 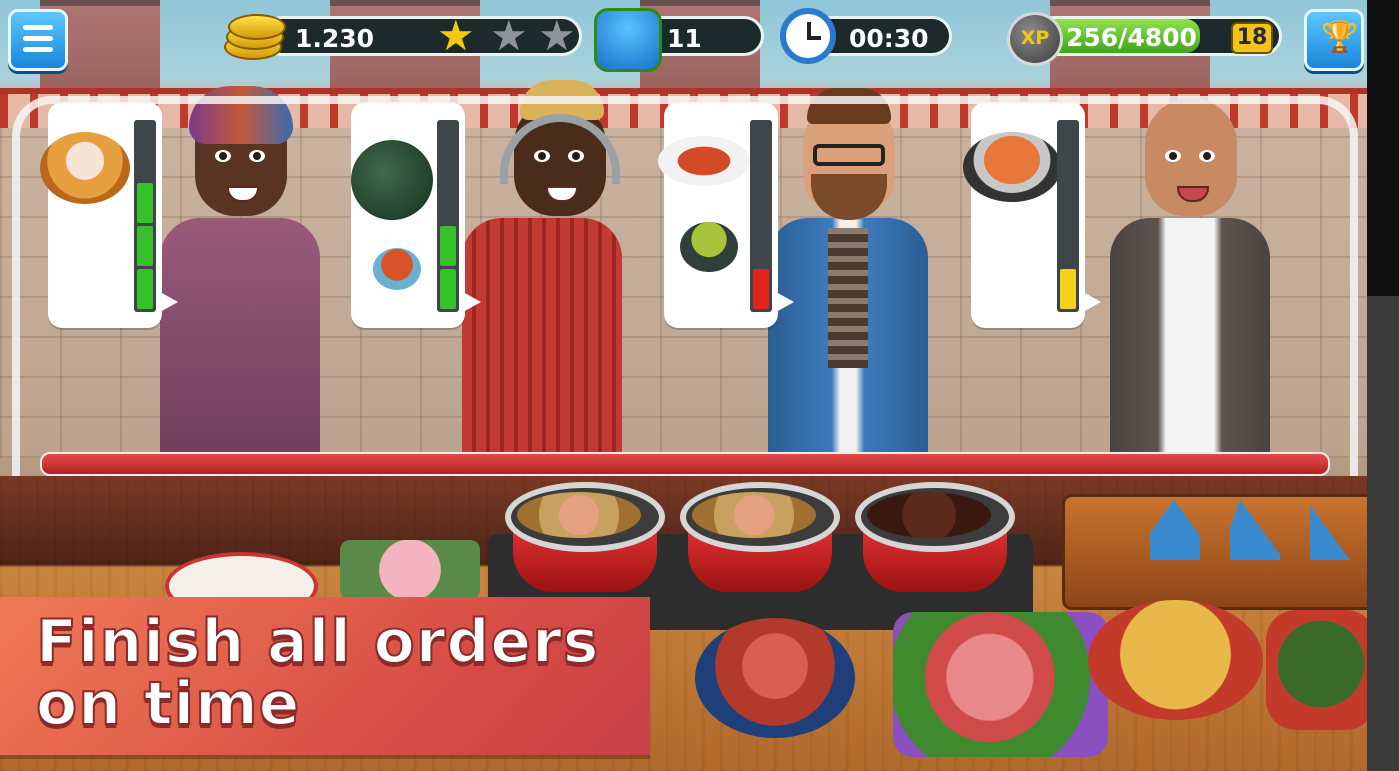 I want to click on star-filled-icon: ★, so click(x=456, y=35).